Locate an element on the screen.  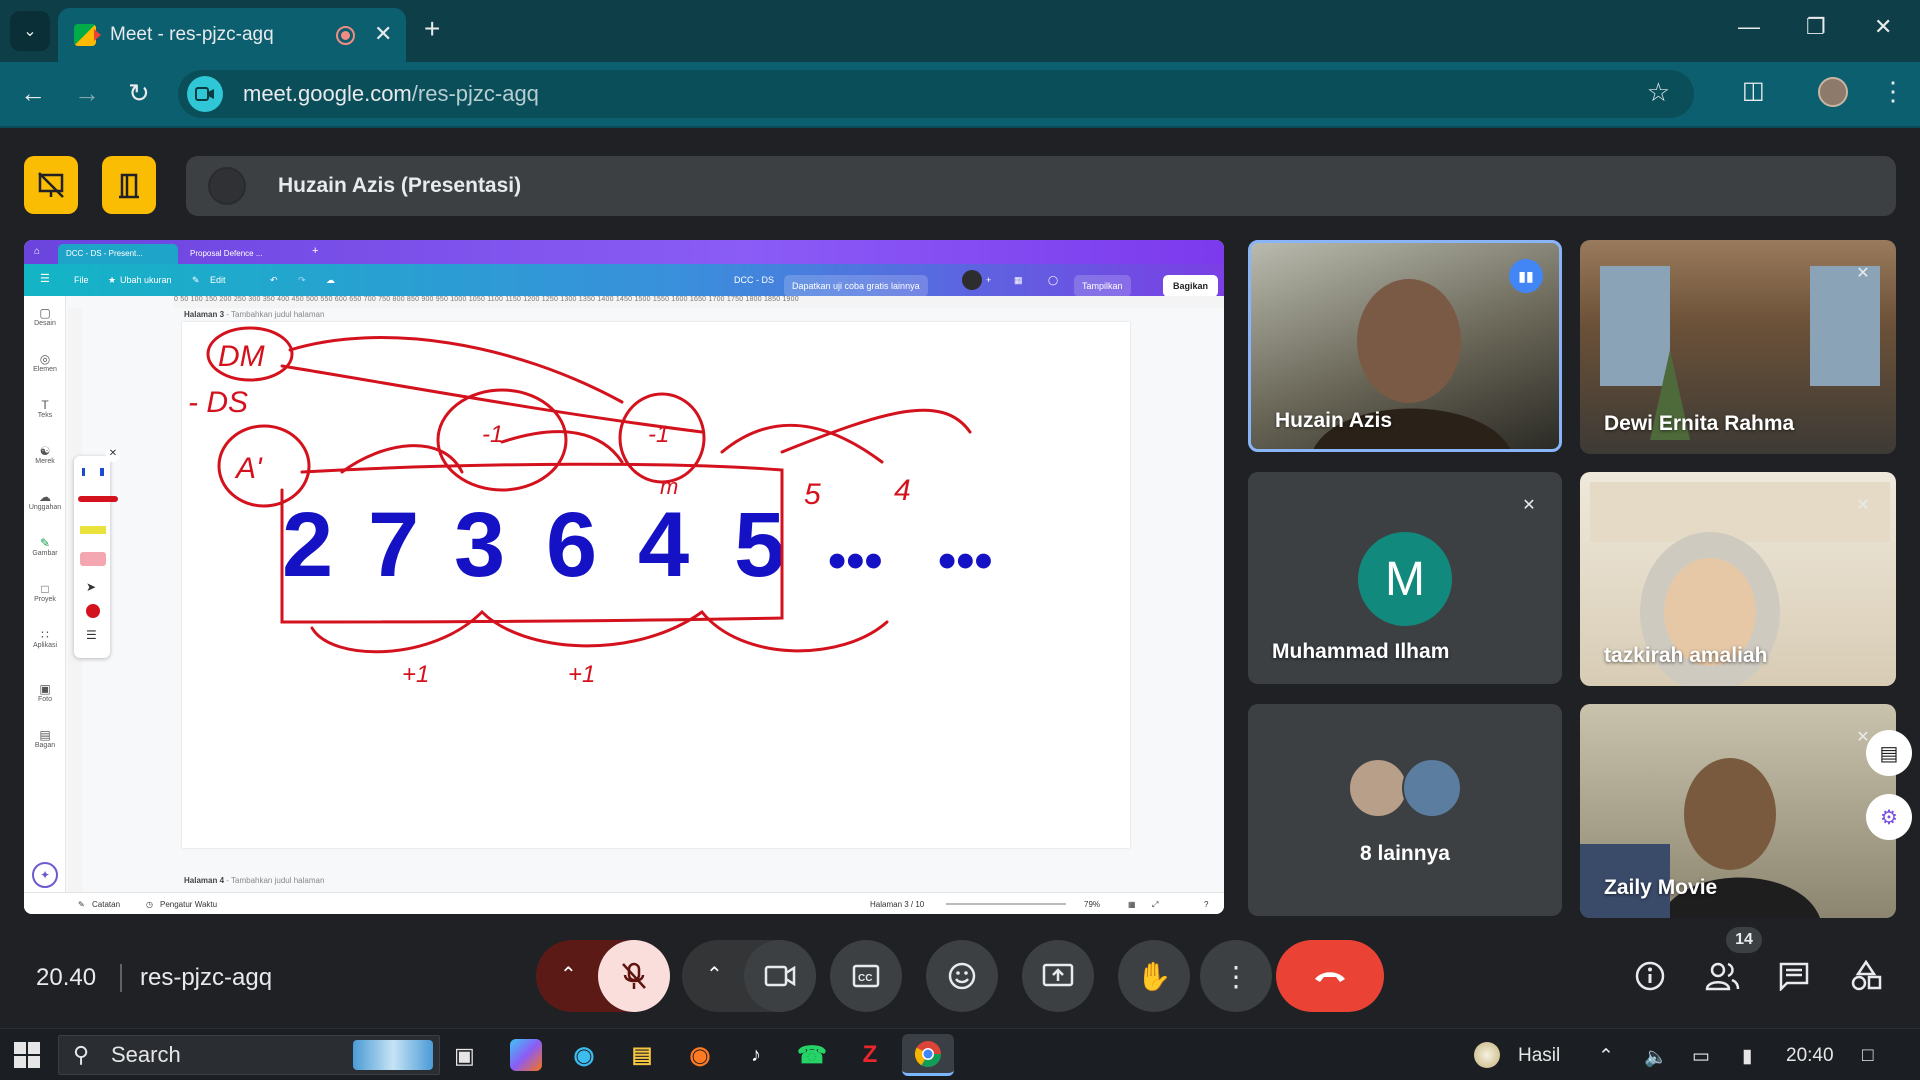
canva-present-pill: Tampilkan is located at coordinates (1102, 286).